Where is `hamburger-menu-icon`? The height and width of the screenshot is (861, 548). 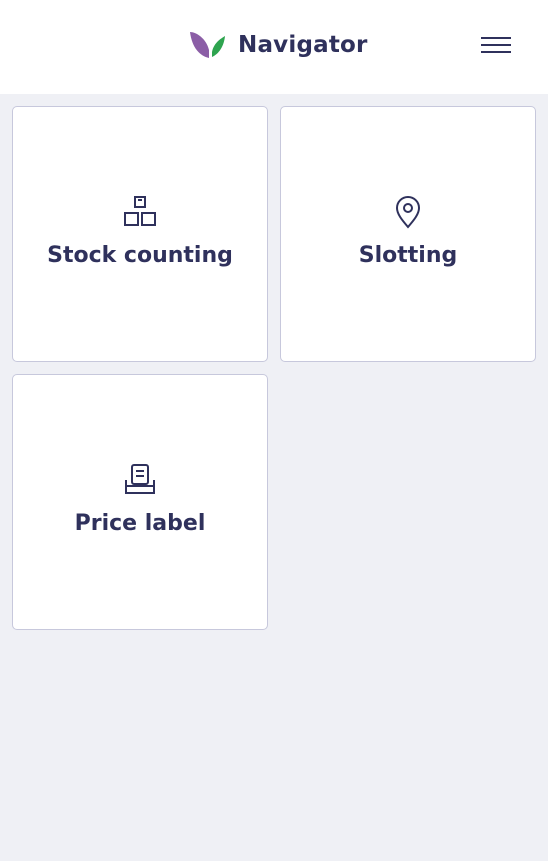
hamburger-menu-icon is located at coordinates (496, 45).